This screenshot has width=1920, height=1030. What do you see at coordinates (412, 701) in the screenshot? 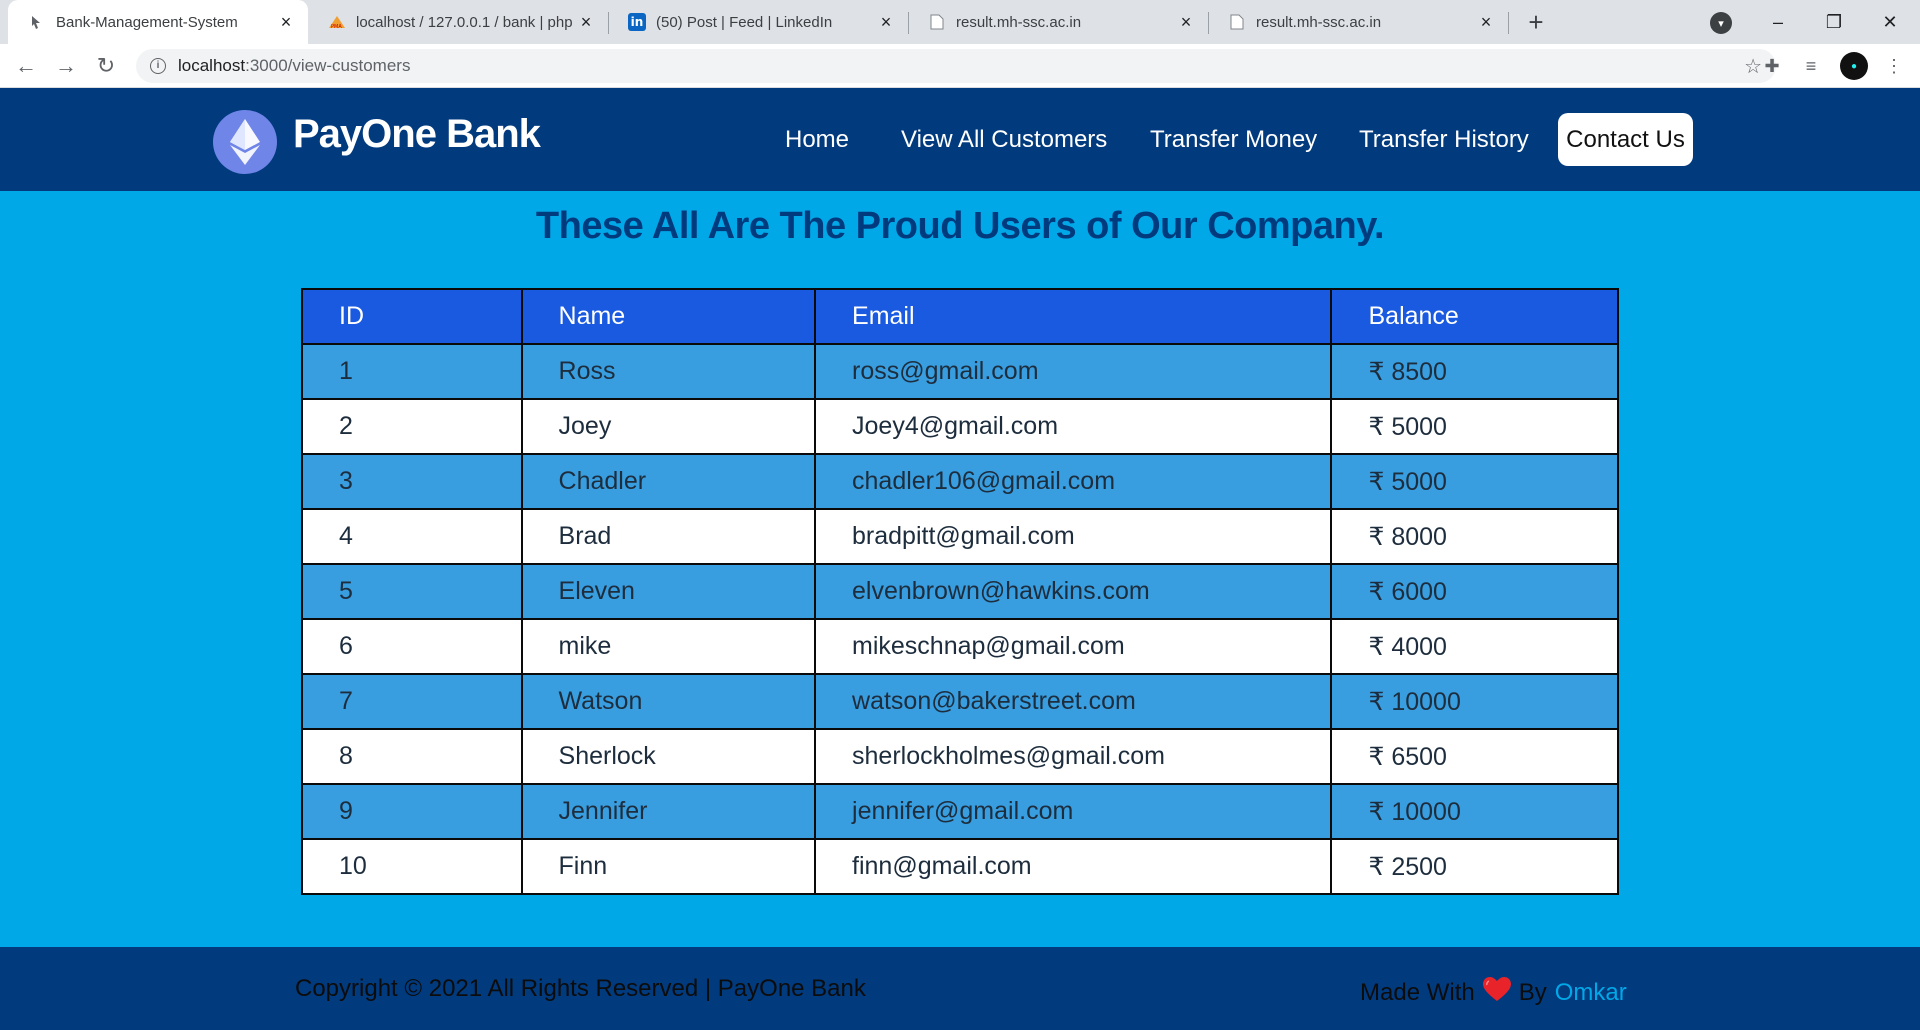
I see `cell-id: 7` at bounding box center [412, 701].